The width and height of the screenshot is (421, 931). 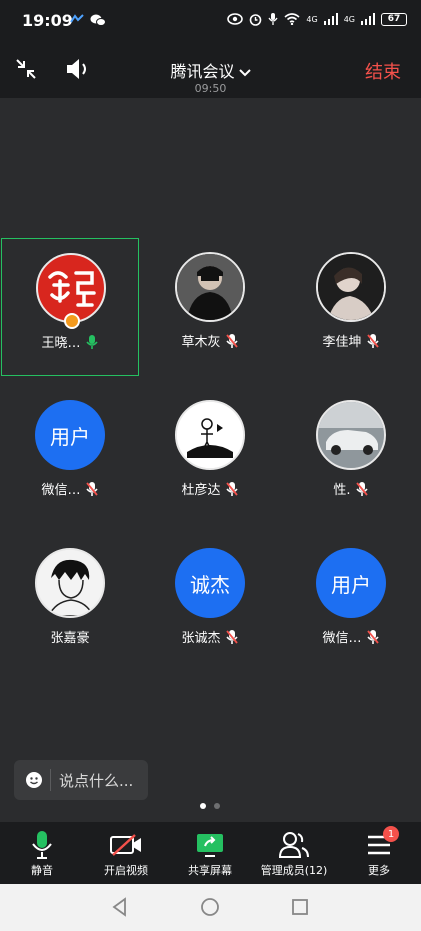 I want to click on participant-tile: 性., so click(x=351, y=455).